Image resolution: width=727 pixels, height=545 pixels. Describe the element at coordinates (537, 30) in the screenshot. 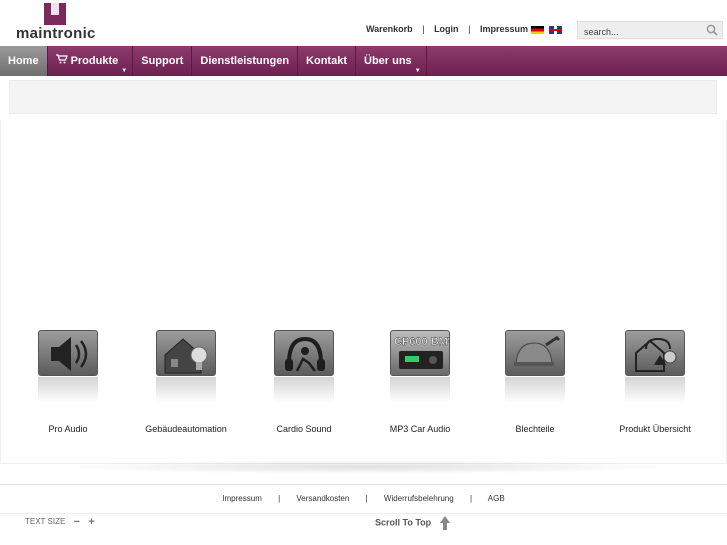

I see `german-flag-icon` at that location.